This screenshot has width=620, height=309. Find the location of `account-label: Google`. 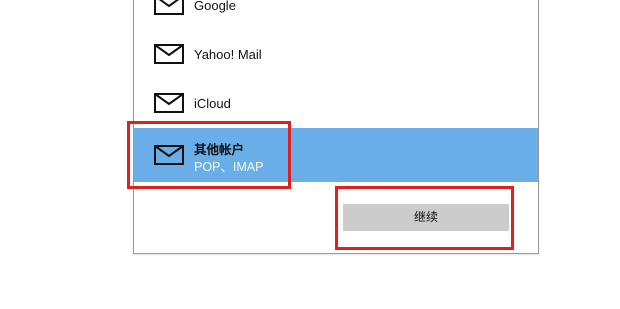

account-label: Google is located at coordinates (215, 6).